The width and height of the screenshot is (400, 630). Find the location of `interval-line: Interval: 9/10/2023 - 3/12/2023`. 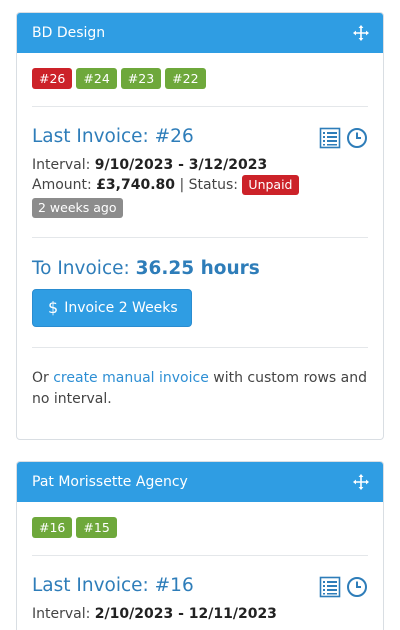

interval-line: Interval: 9/10/2023 - 3/12/2023 is located at coordinates (200, 165).